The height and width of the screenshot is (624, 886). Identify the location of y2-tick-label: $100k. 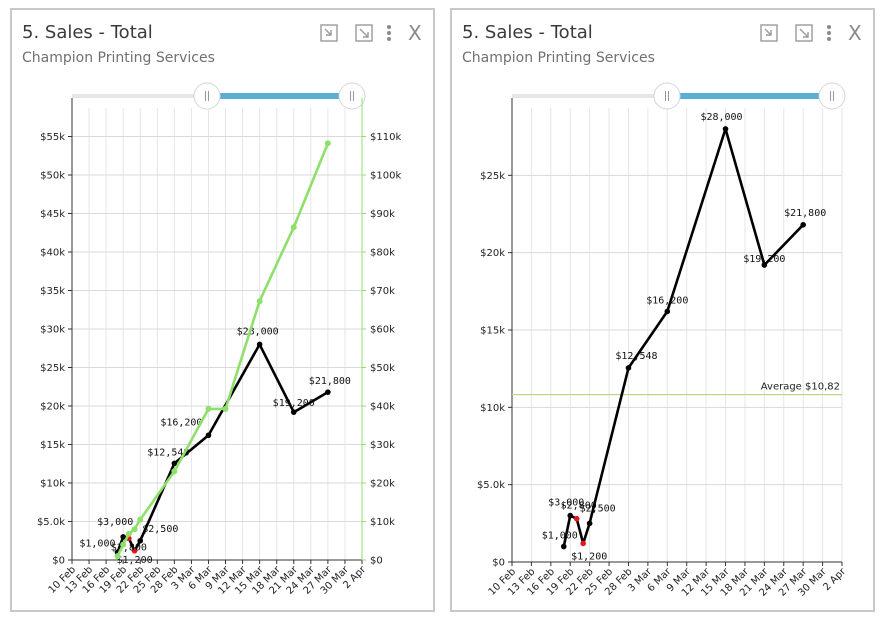
(385, 176).